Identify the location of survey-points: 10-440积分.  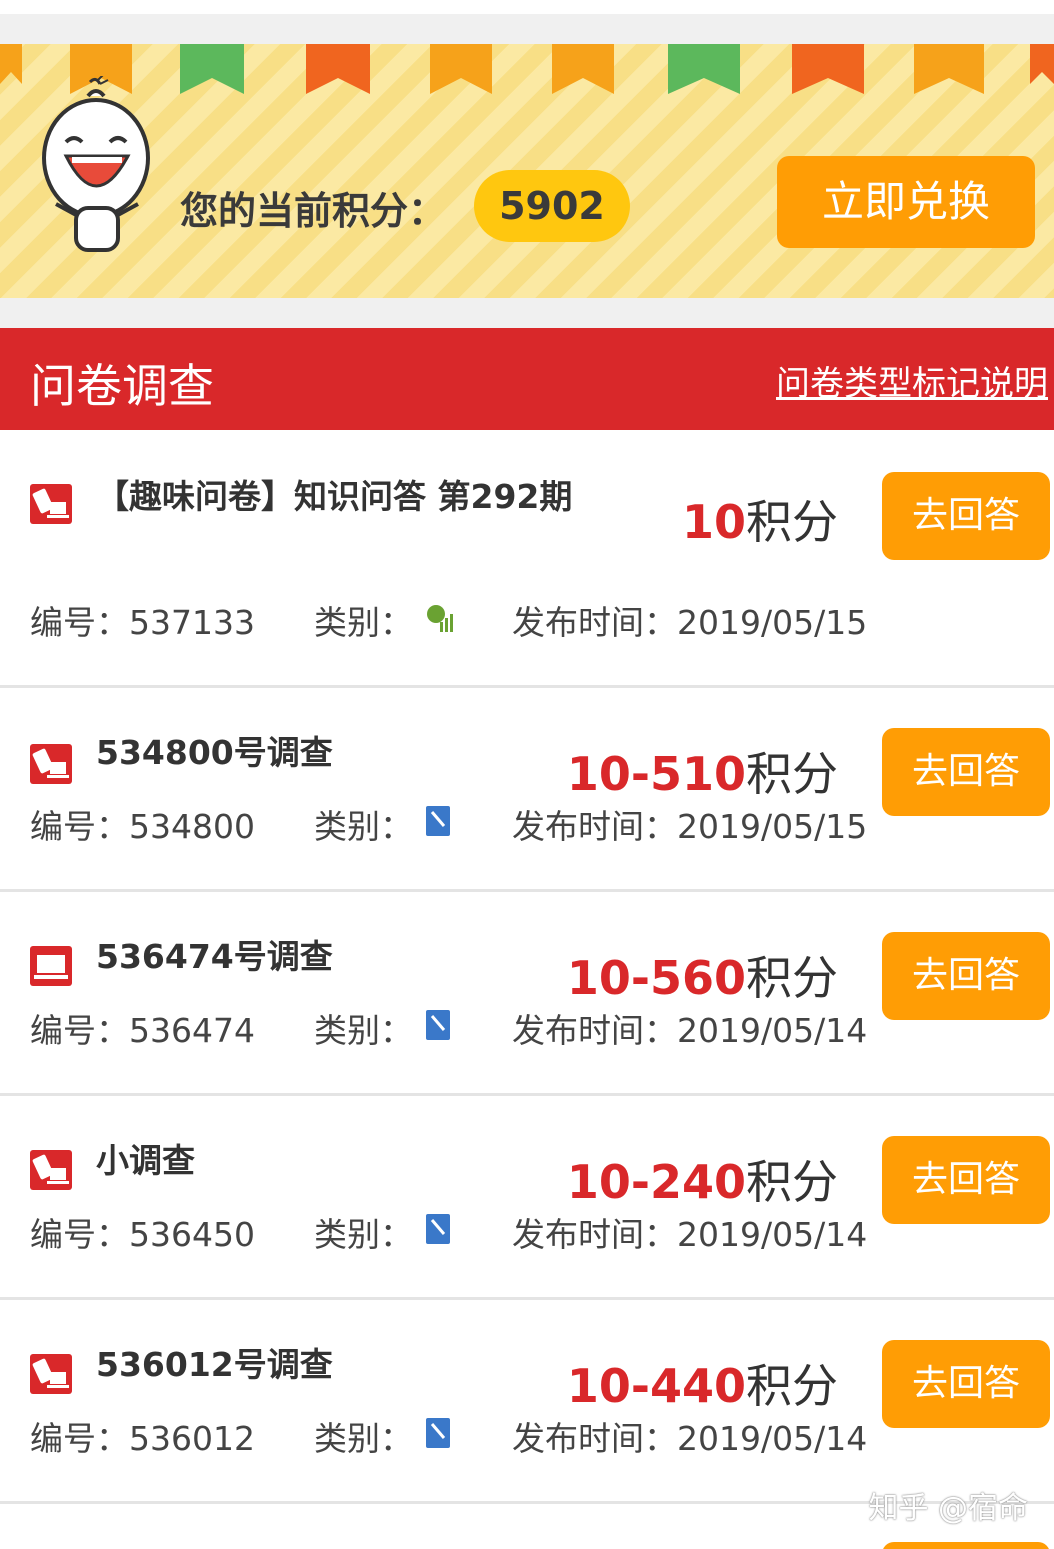
(702, 1383).